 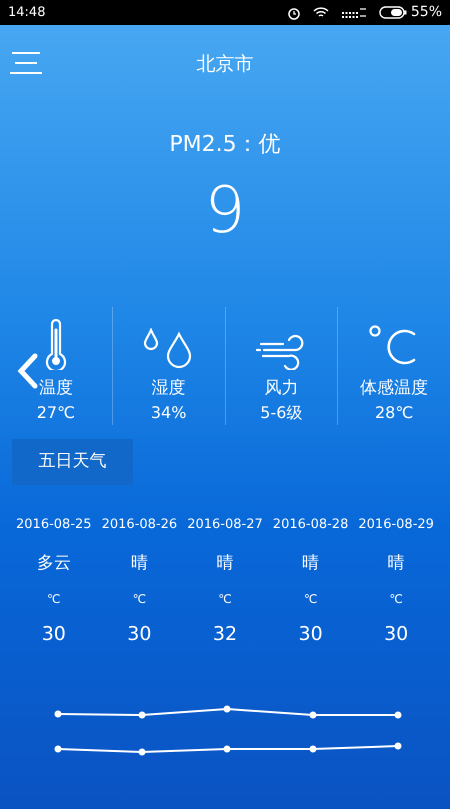 I want to click on forecast-temp: 32, so click(x=225, y=634).